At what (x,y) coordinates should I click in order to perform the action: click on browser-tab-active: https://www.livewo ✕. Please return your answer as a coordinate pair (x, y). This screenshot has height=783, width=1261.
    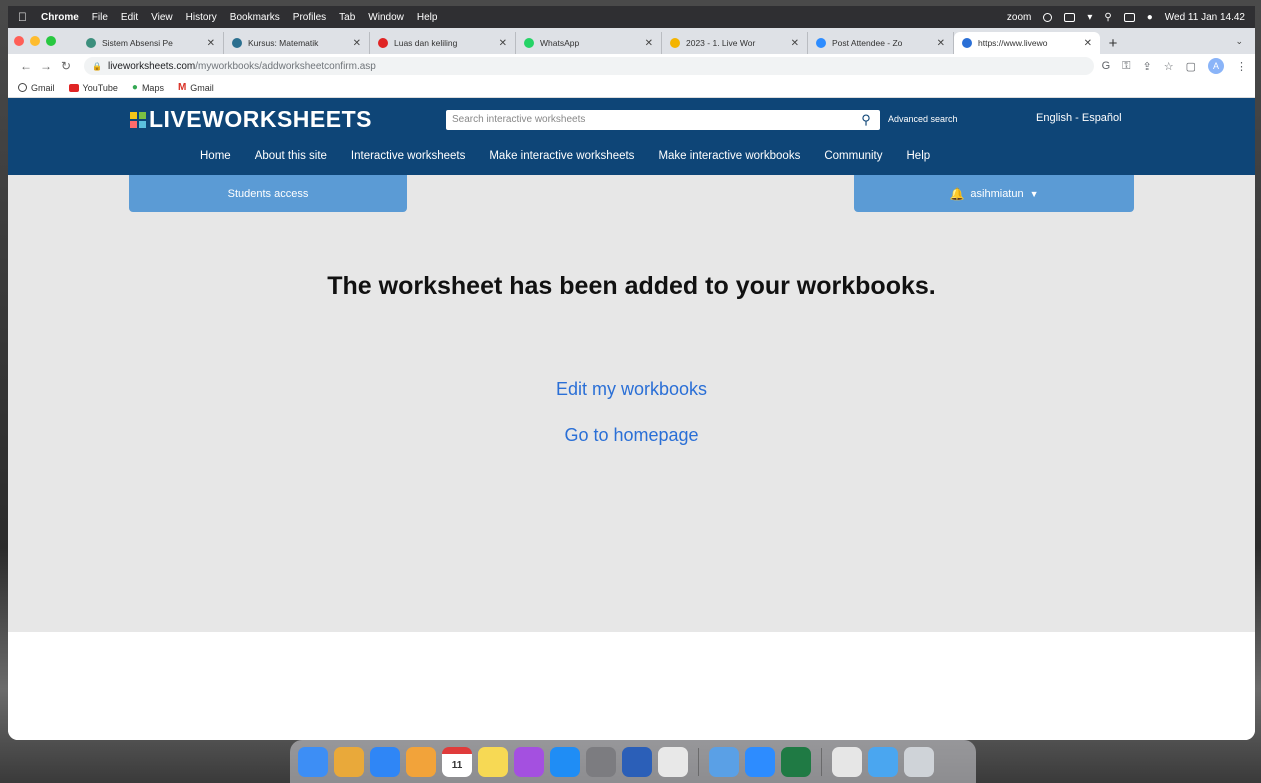
    Looking at the image, I should click on (1027, 43).